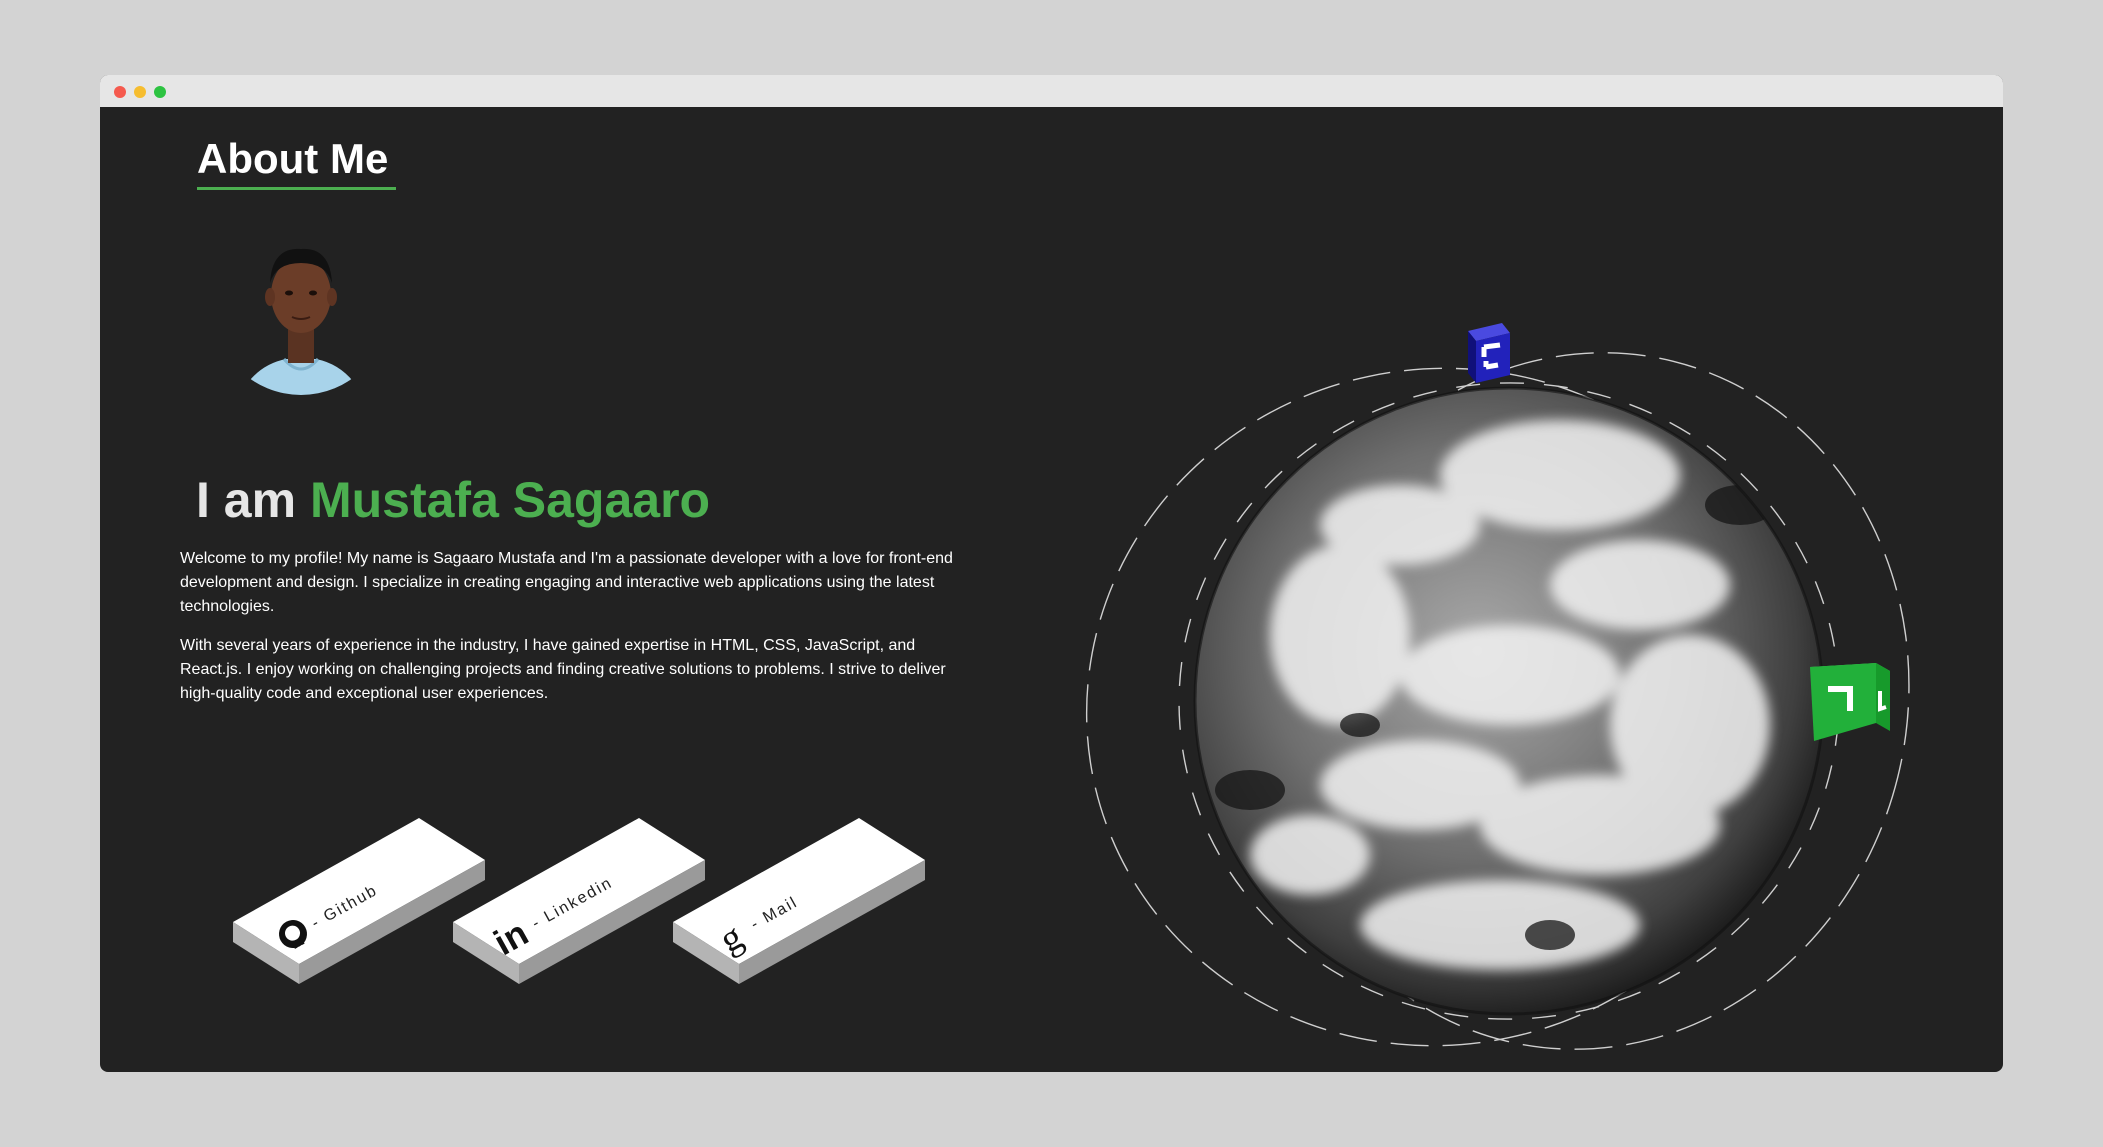 The image size is (2103, 1147). I want to click on linkedin-link-card: in - Linkedin, so click(579, 901).